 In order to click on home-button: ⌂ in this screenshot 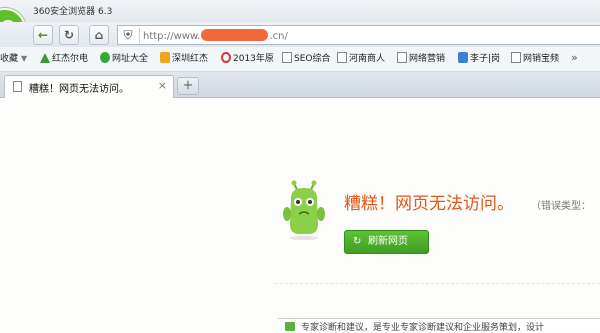, I will do `click(99, 35)`.